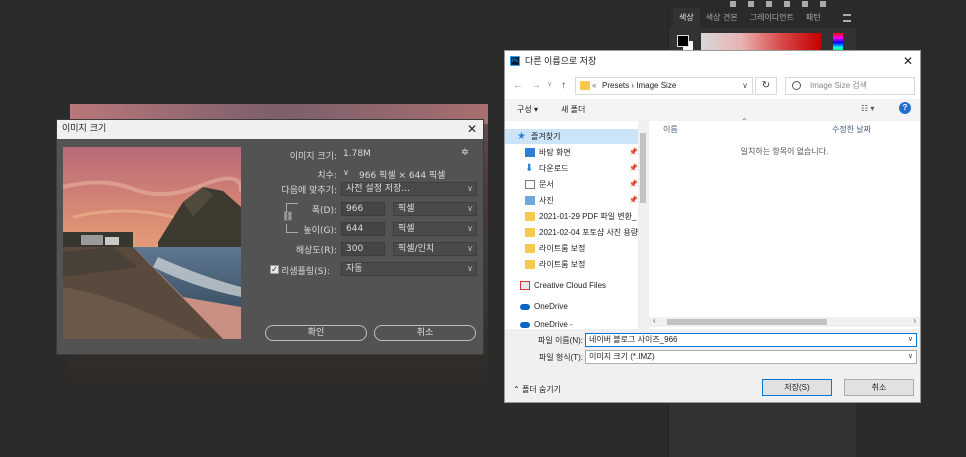 The image size is (966, 457). What do you see at coordinates (465, 153) in the screenshot?
I see `gear-icon: ✲` at bounding box center [465, 153].